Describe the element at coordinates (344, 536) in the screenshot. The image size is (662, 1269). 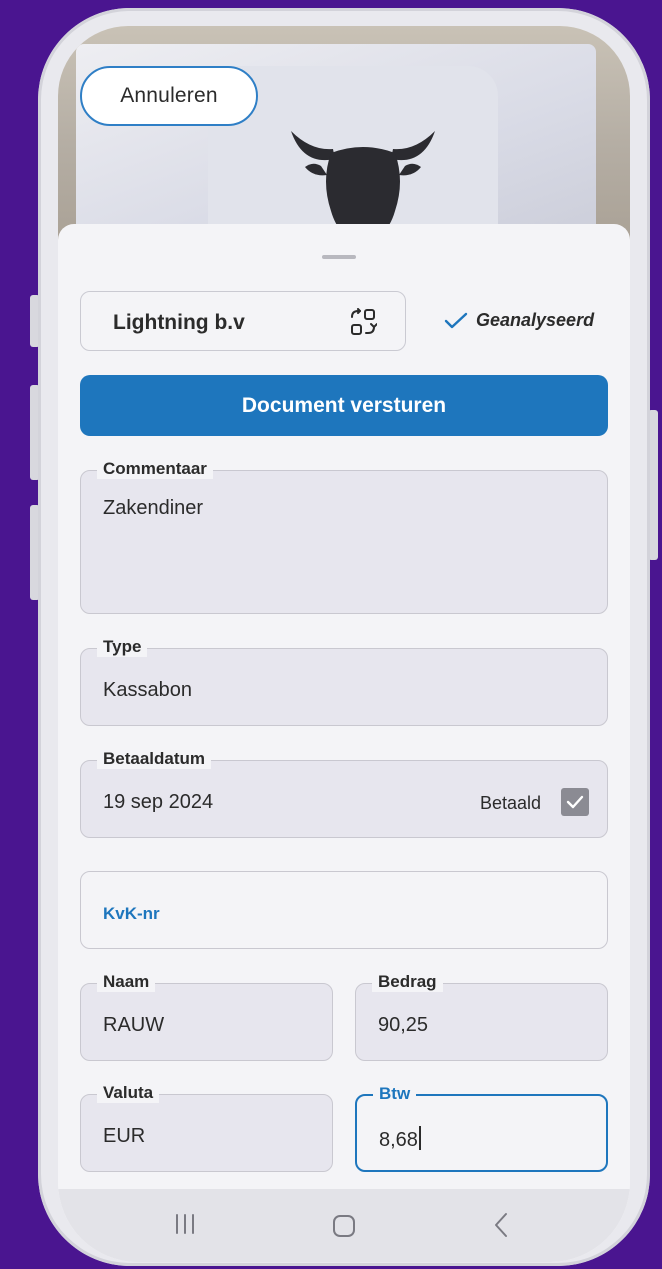
I see `comment-field: Commentaar Zakendiner` at that location.